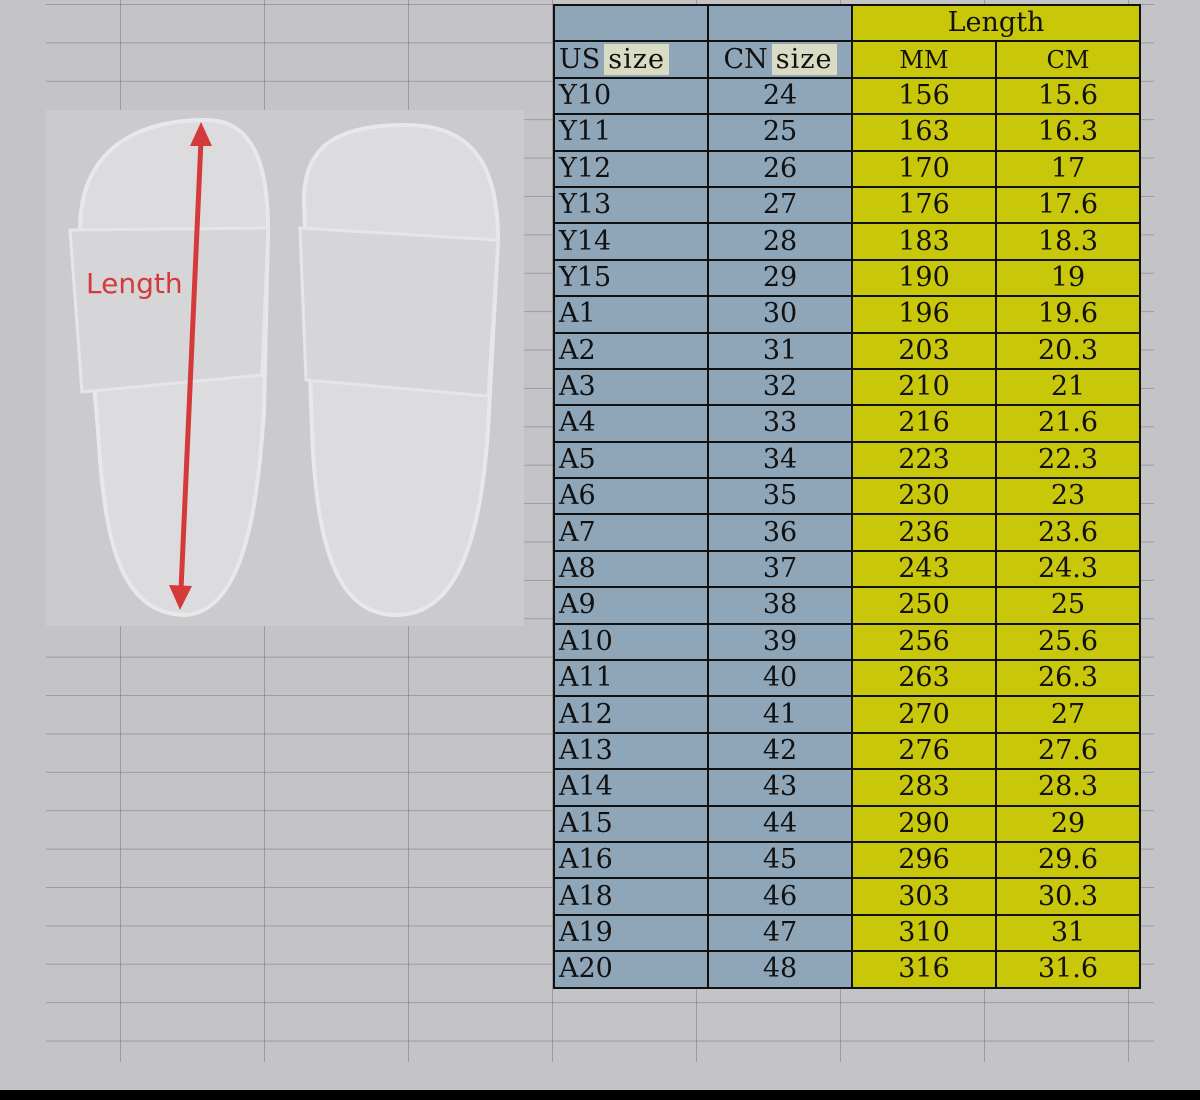  What do you see at coordinates (780, 969) in the screenshot?
I see `cn-size-cell: 48` at bounding box center [780, 969].